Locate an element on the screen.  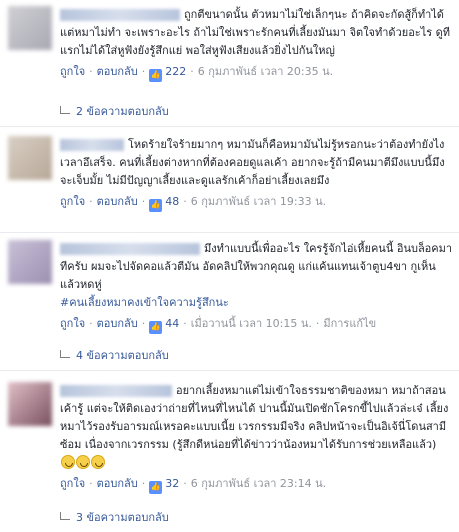
hashtag-link: #คนเลี้ยงหมาคงเข้าใจความรู้สึกนะ is located at coordinates (256, 303).